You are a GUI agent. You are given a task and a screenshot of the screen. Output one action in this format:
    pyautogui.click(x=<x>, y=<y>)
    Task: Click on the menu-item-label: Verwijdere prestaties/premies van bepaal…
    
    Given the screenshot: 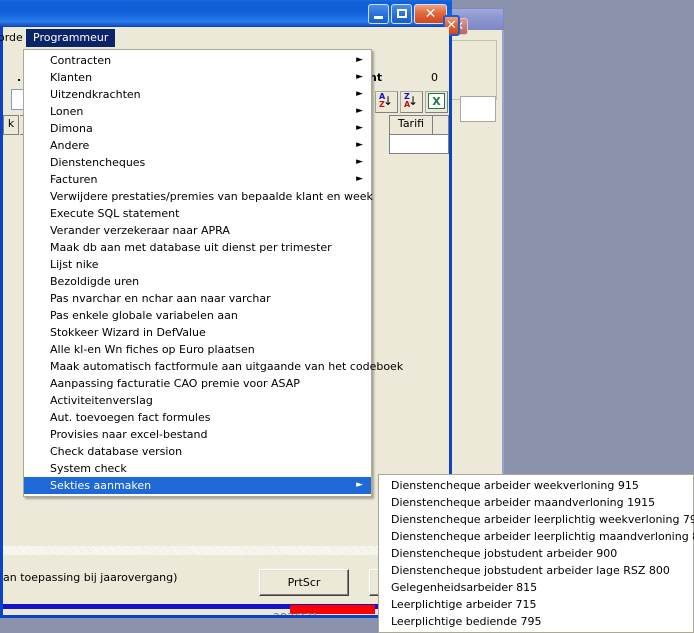 What is the action you would take?
    pyautogui.click(x=211, y=196)
    